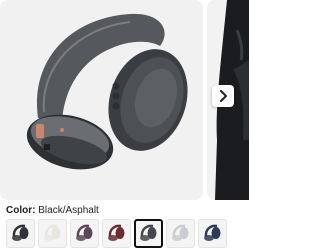  Describe the element at coordinates (21, 210) in the screenshot. I see `color-label: Color:` at that location.